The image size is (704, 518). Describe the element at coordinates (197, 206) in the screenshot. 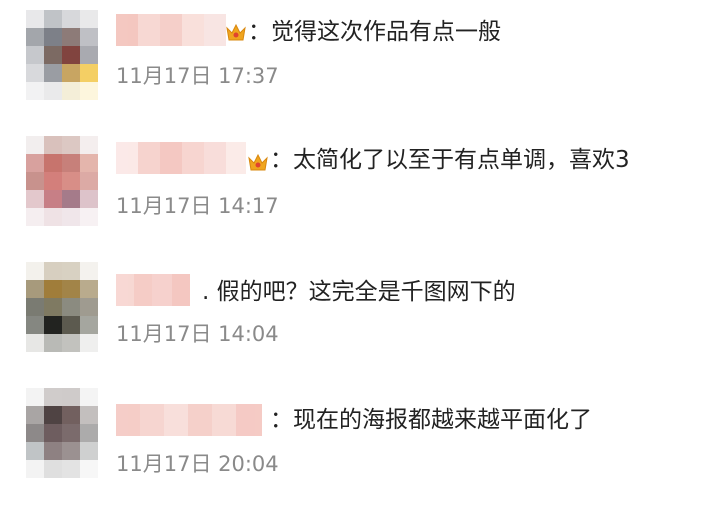

I see `comment-time: 11月17日 14:17` at that location.